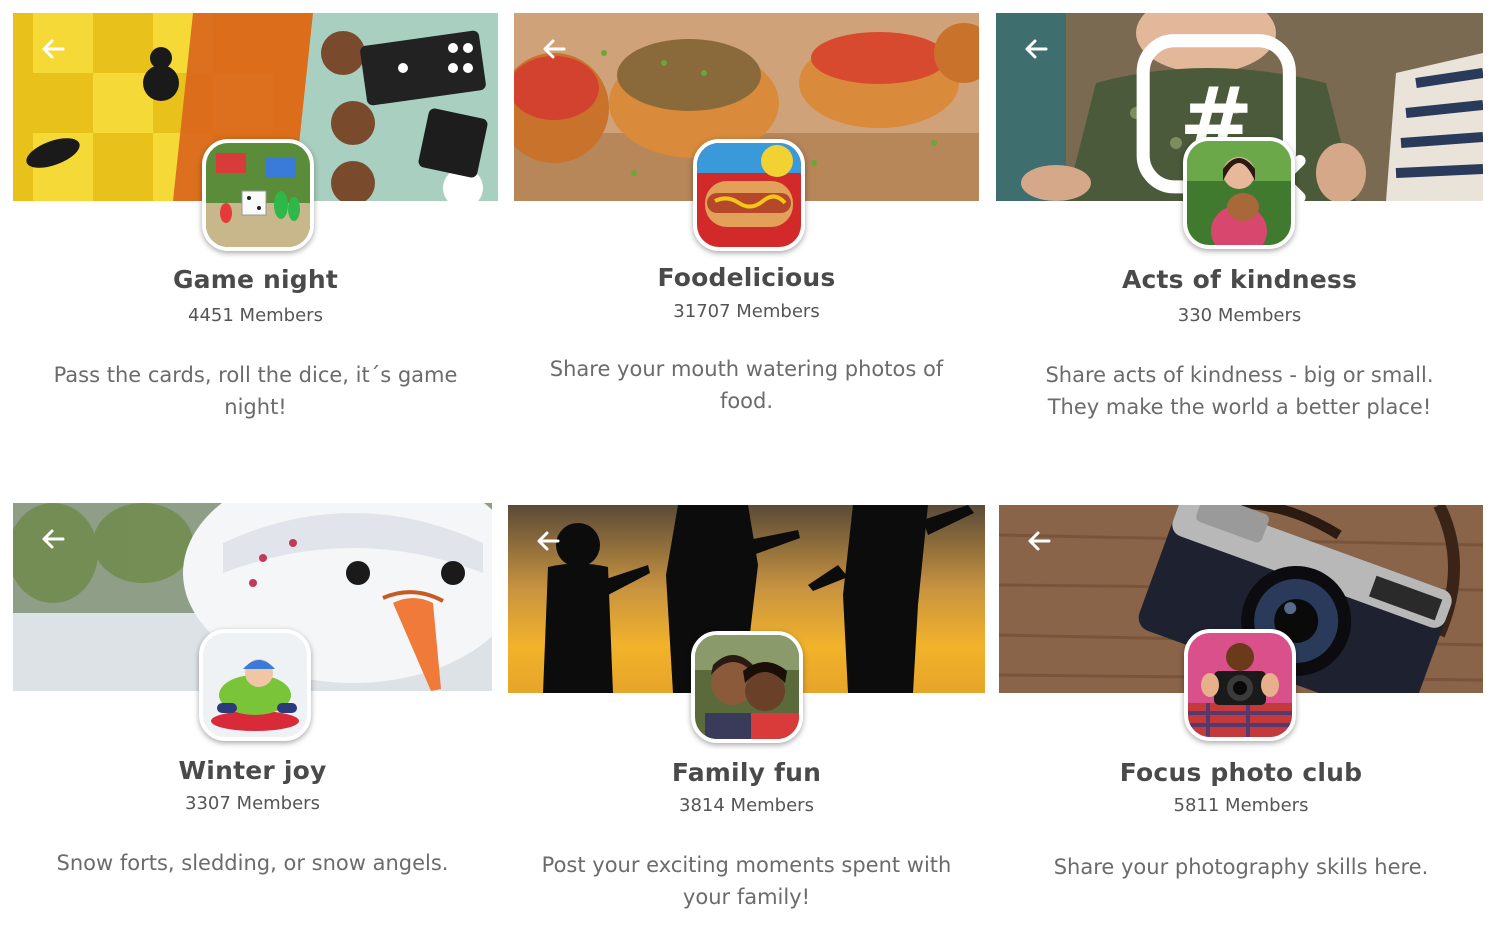 Image resolution: width=1497 pixels, height=945 pixels. What do you see at coordinates (1241, 772) in the screenshot?
I see `group-title: Focus photo club` at bounding box center [1241, 772].